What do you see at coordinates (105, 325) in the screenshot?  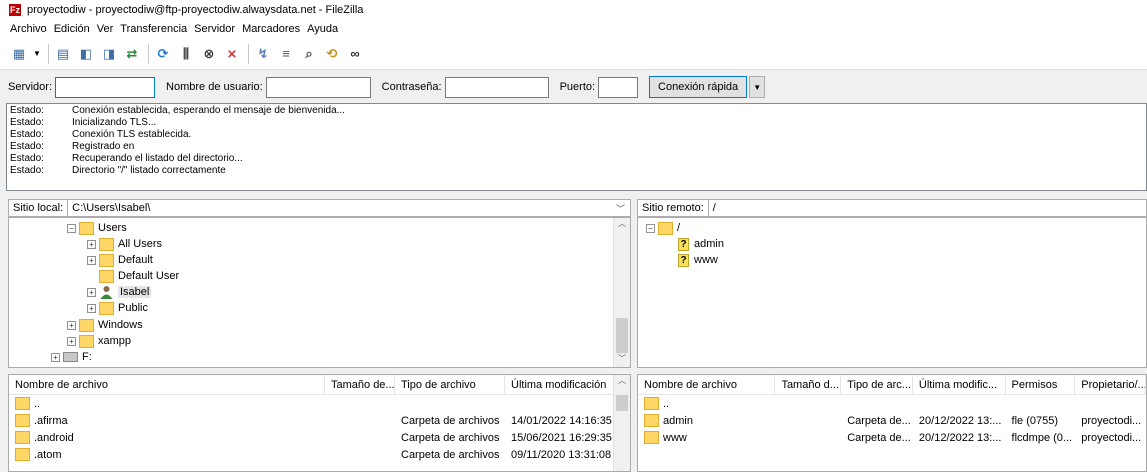 I see `tree-node-windows: + Windows` at bounding box center [105, 325].